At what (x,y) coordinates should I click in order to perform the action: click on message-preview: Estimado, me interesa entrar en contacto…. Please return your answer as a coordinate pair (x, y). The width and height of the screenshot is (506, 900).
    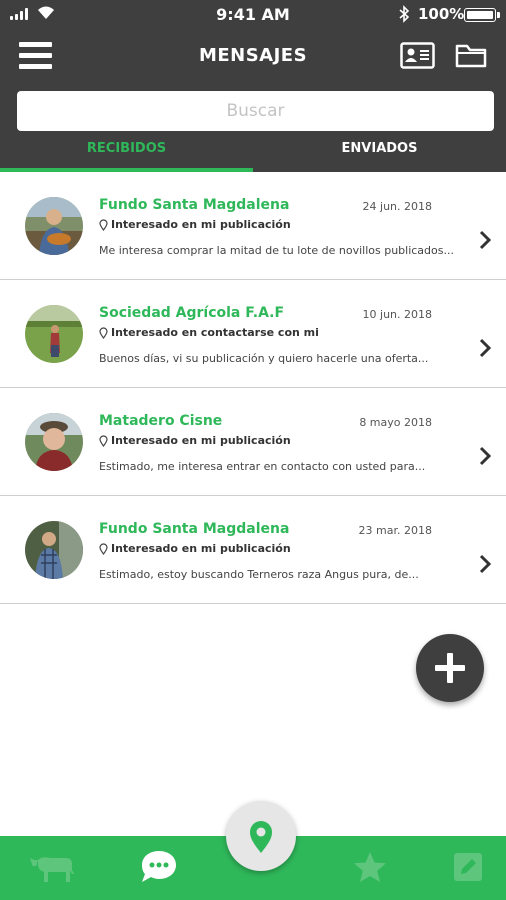
    Looking at the image, I should click on (262, 466).